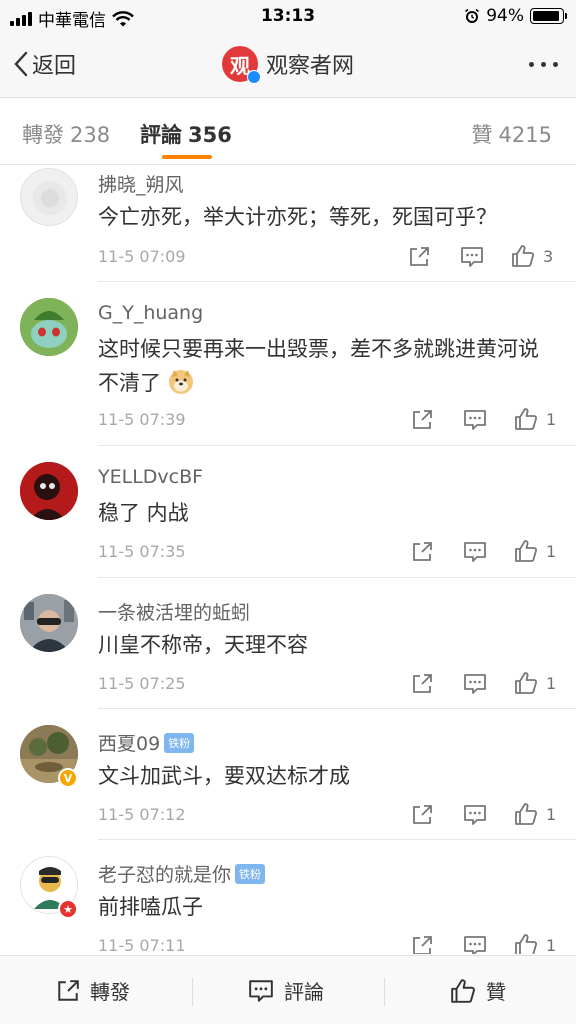 This screenshot has height=1024, width=576. I want to click on tab-like-count: 4215, so click(525, 135).